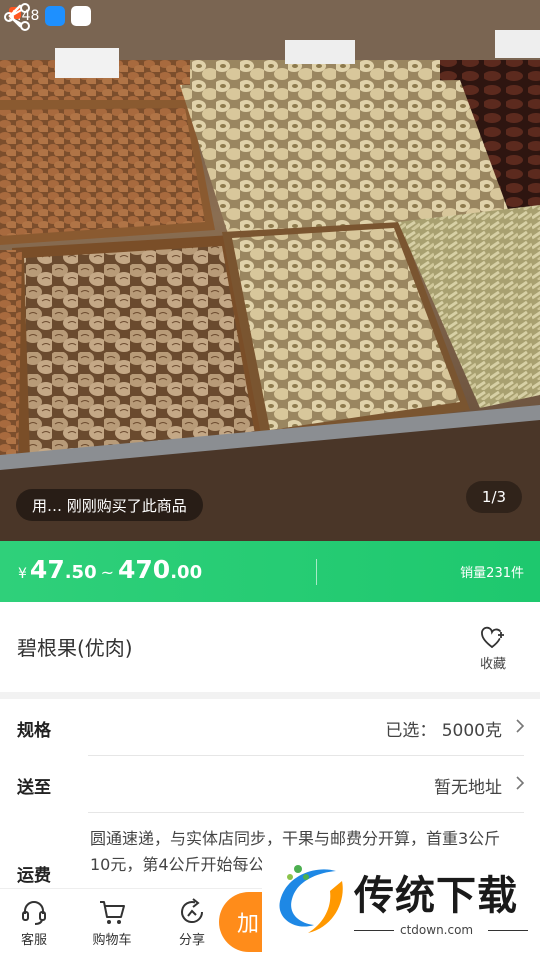  I want to click on delivery-value: 暂无地址, so click(468, 788).